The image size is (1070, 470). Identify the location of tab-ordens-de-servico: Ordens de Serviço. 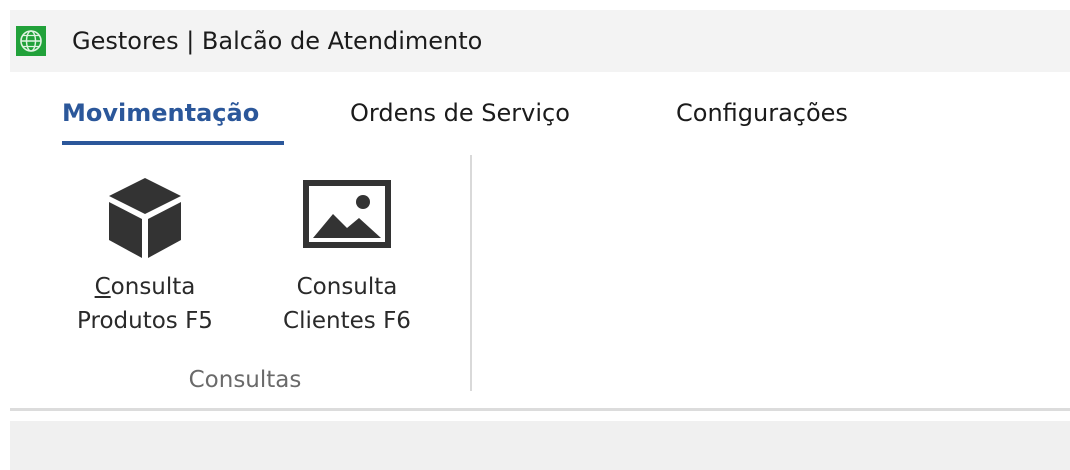
(460, 113).